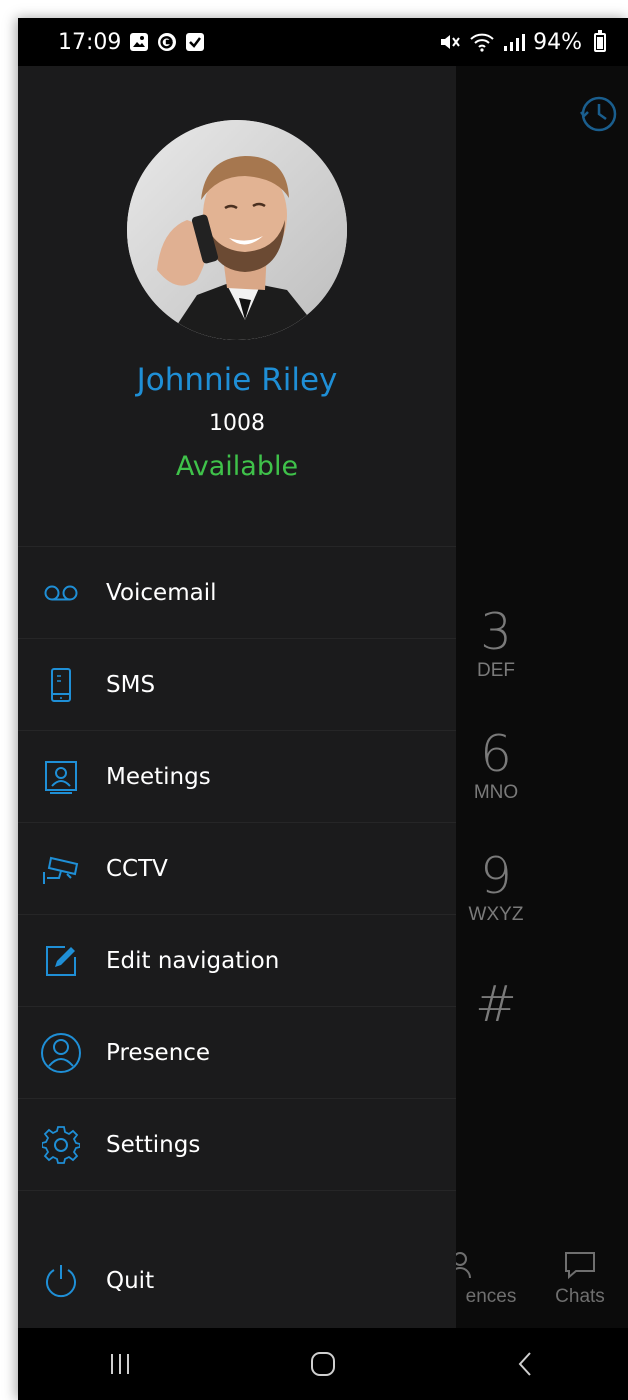  Describe the element at coordinates (496, 792) in the screenshot. I see `dial-key-letters: MNO` at that location.